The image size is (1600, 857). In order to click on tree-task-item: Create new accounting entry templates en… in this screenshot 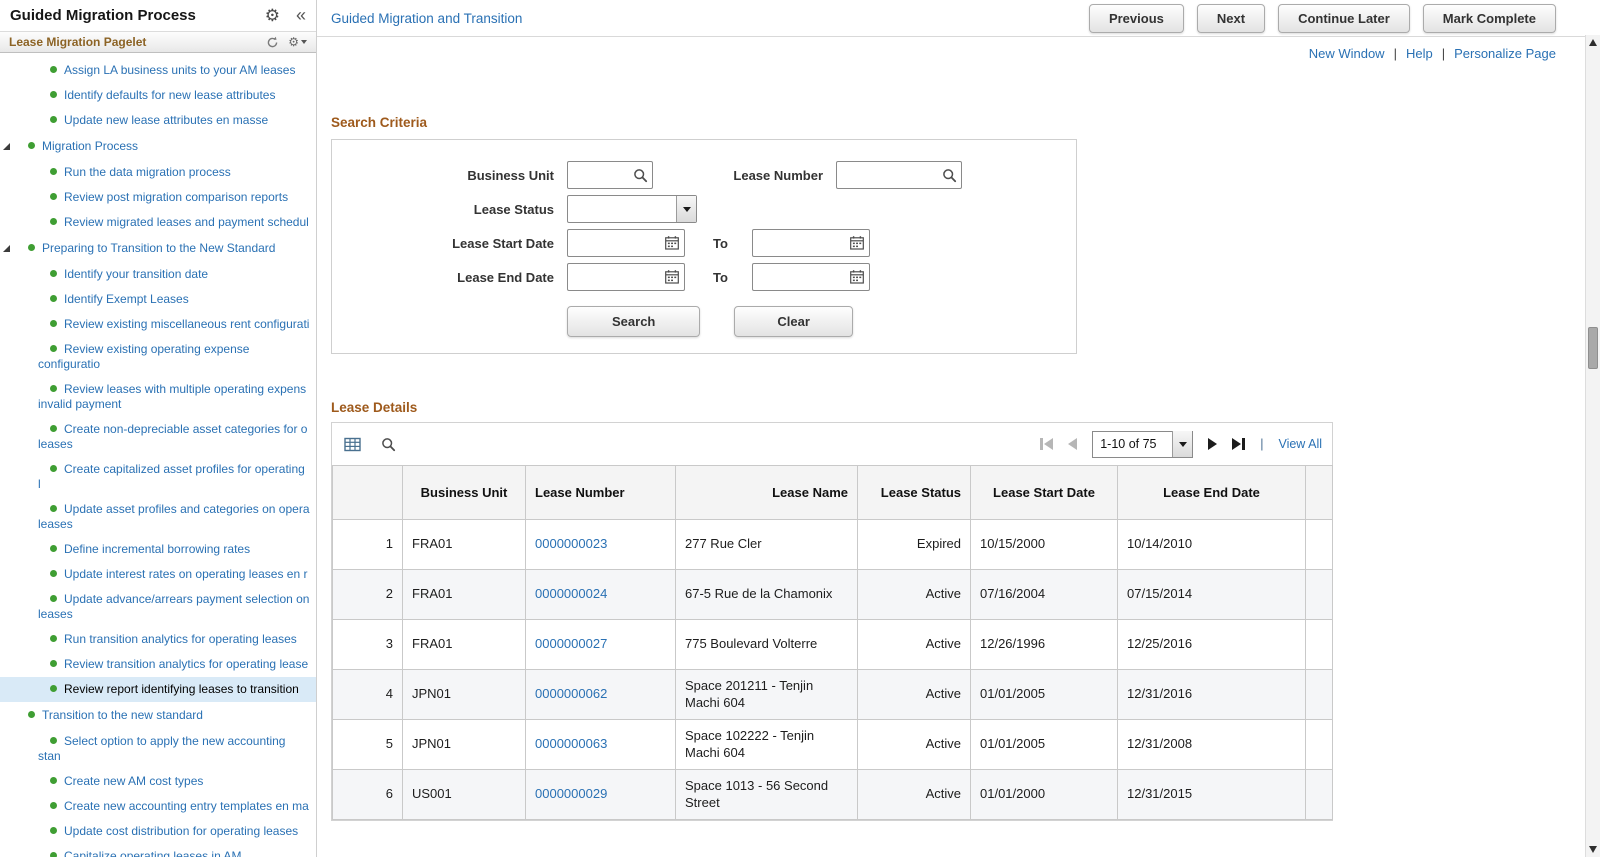, I will do `click(158, 806)`.